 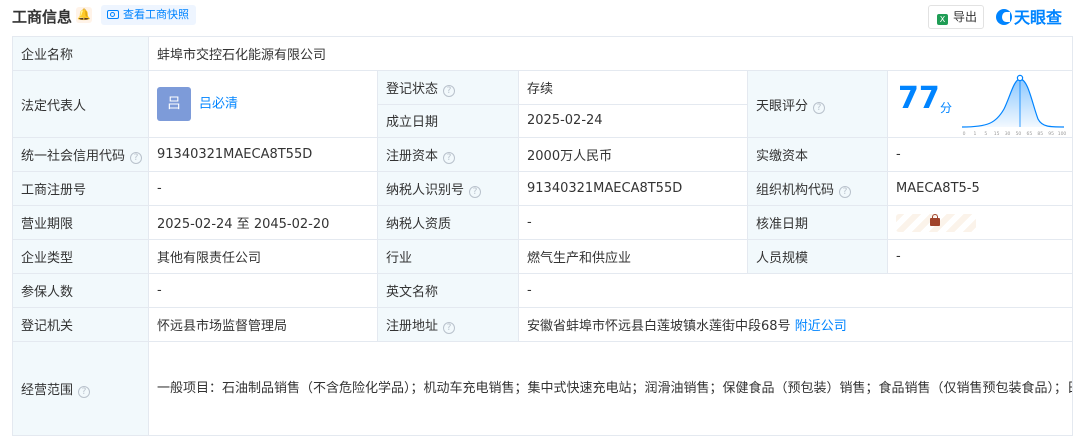 I want to click on taxpayer-id-value: 91340321MAECA8T55D, so click(x=633, y=188).